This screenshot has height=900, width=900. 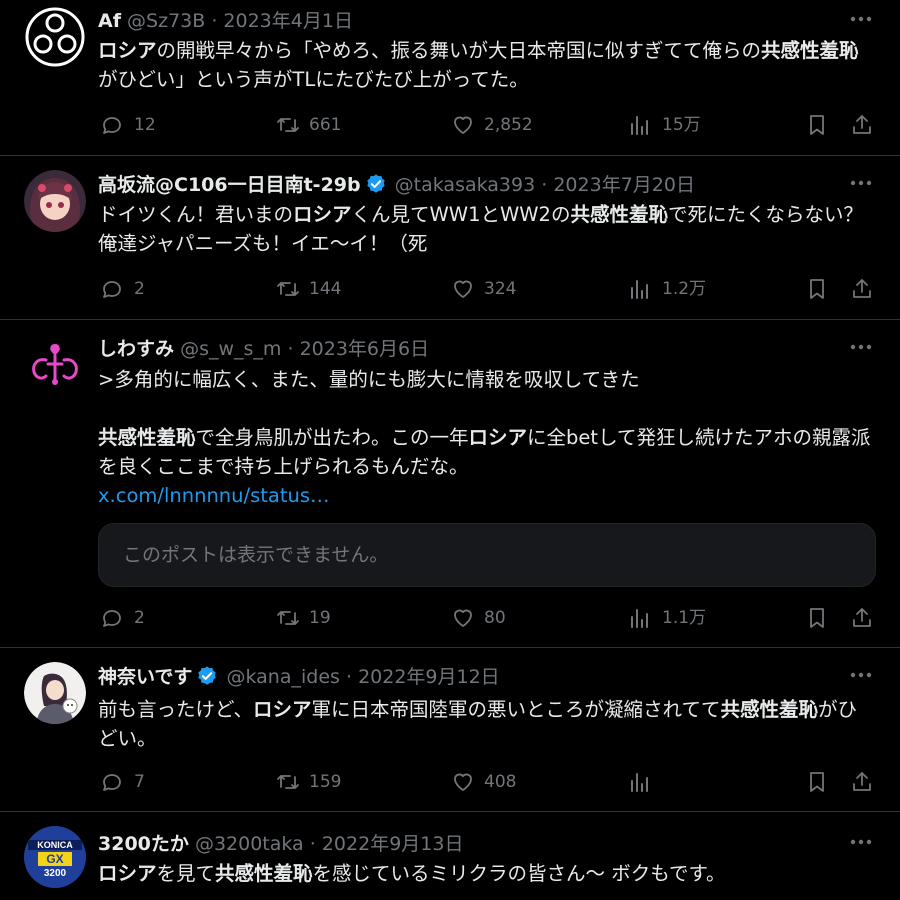 I want to click on illustrated-avatar-icon, so click(x=55, y=693).